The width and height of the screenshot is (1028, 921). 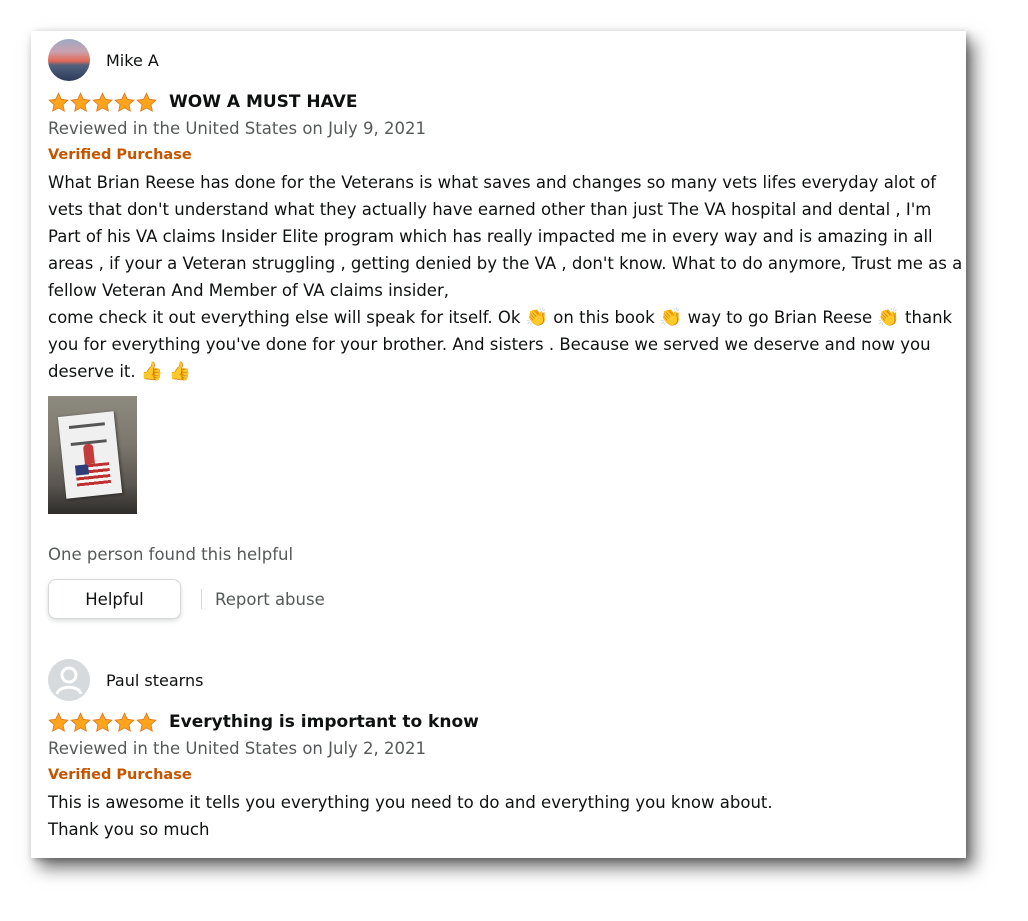 I want to click on default-user-icon, so click(x=69, y=680).